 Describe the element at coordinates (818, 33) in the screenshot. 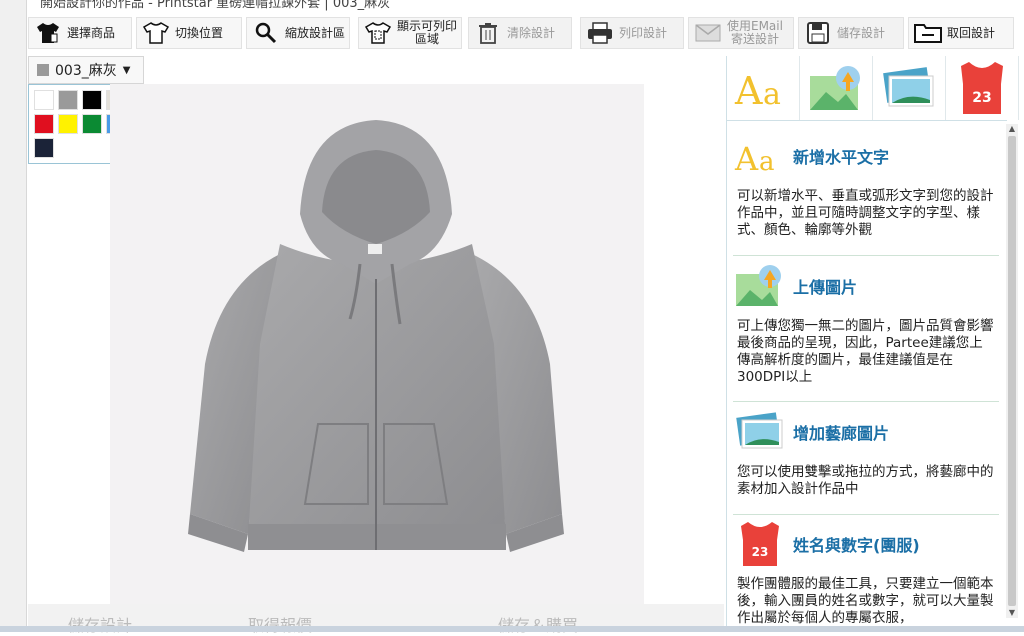

I see `floppy-disk-icon` at that location.